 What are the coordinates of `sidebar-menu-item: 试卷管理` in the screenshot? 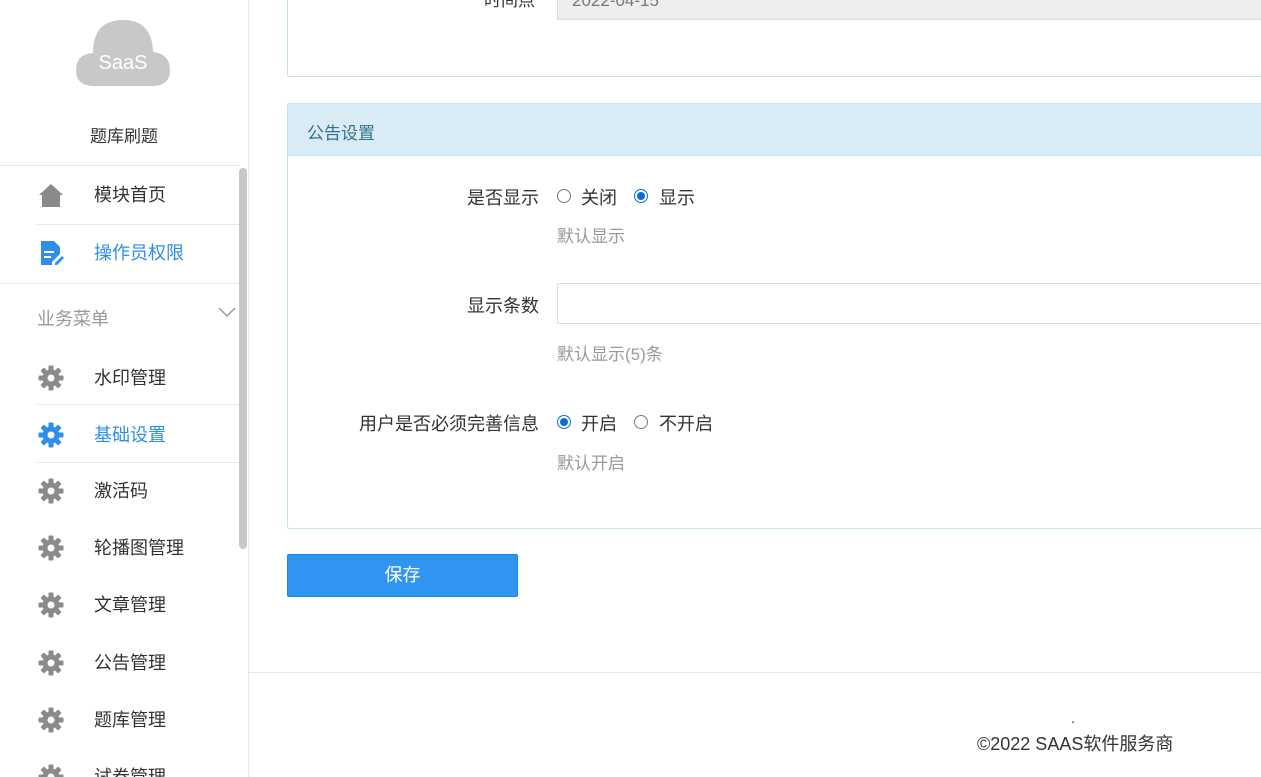 It's located at (120, 762).